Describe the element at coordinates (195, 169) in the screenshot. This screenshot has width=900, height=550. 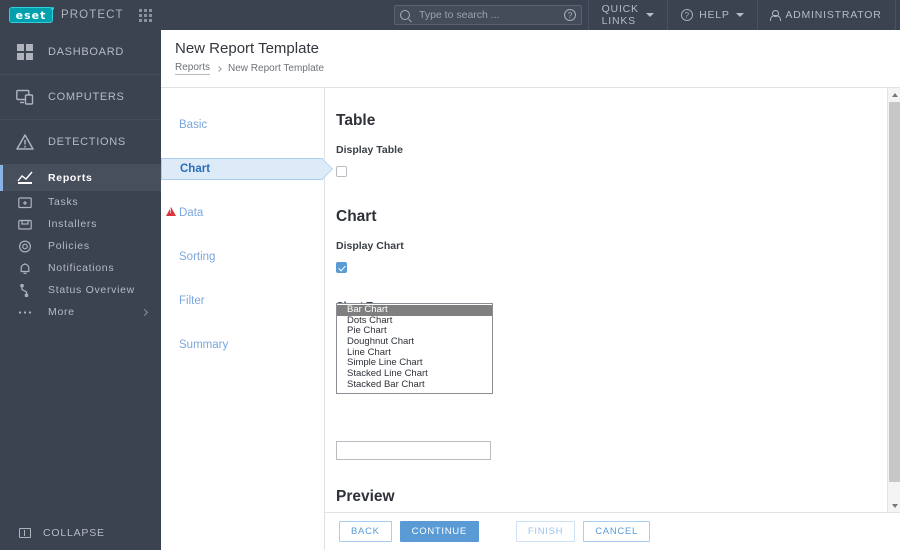
I see `step-label: Chart` at that location.